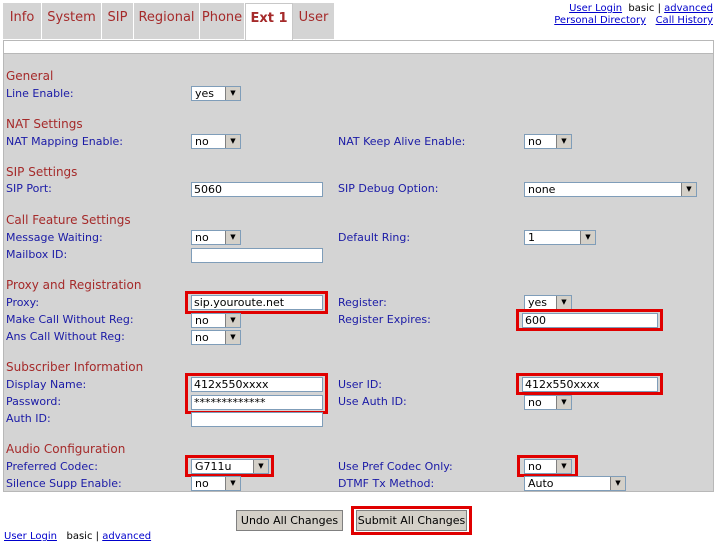 The image size is (717, 548). What do you see at coordinates (46, 384) in the screenshot?
I see `display-name-label: Display Name:` at bounding box center [46, 384].